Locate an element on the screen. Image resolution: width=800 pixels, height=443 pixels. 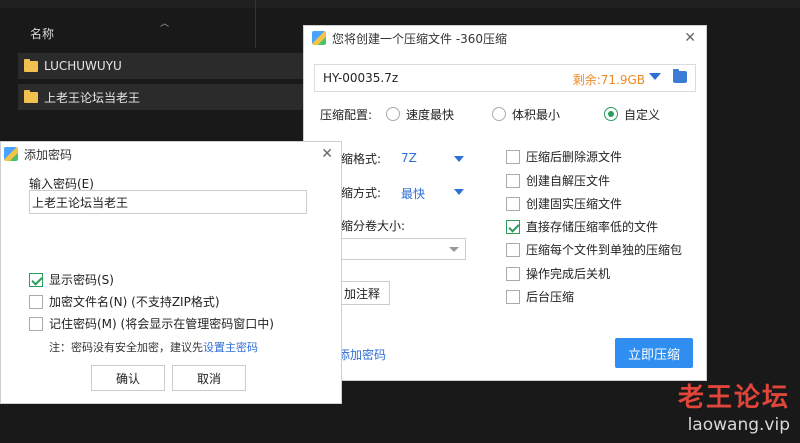
method-dropdown-icon is located at coordinates (459, 192).